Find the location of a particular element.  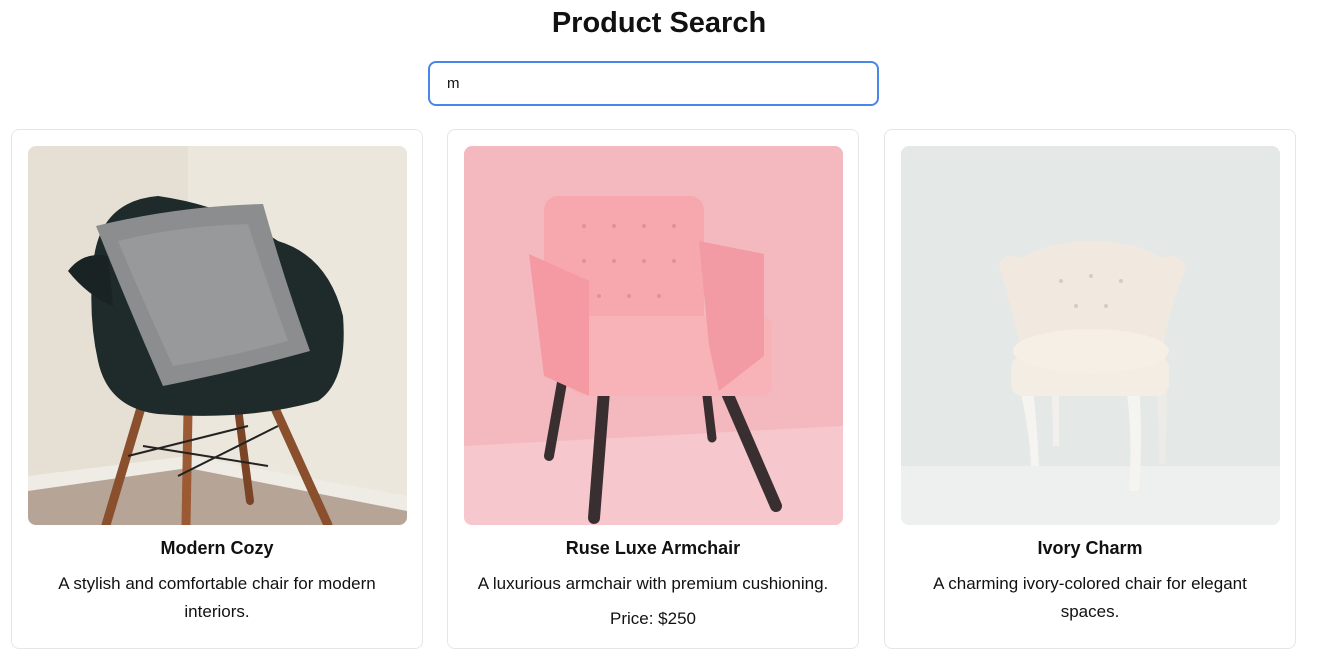

product-price: Price: $250 is located at coordinates (653, 618).